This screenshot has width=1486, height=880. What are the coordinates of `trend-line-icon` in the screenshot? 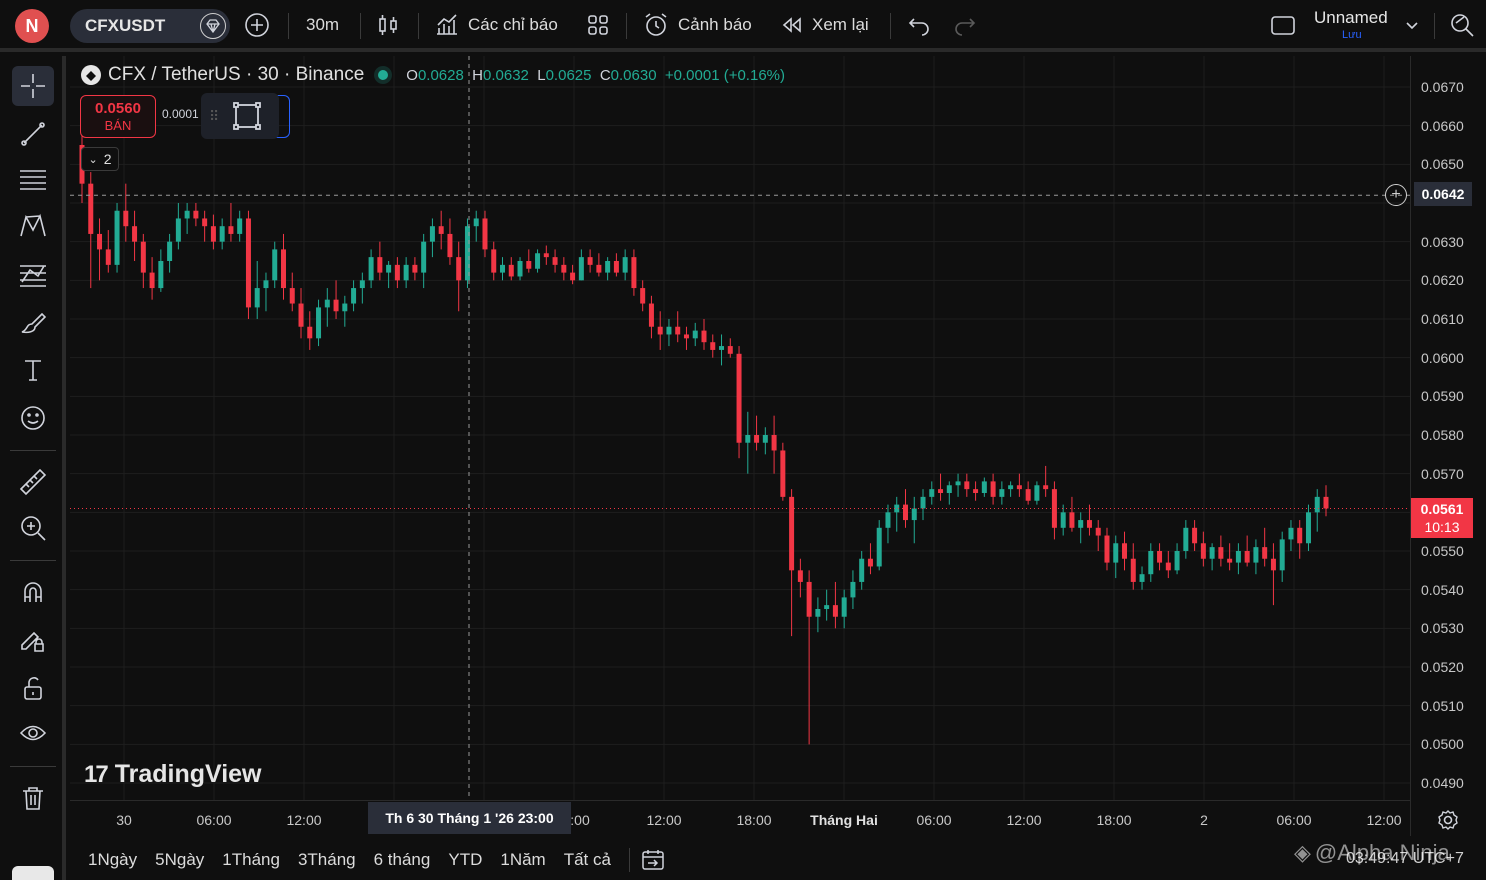 It's located at (33, 134).